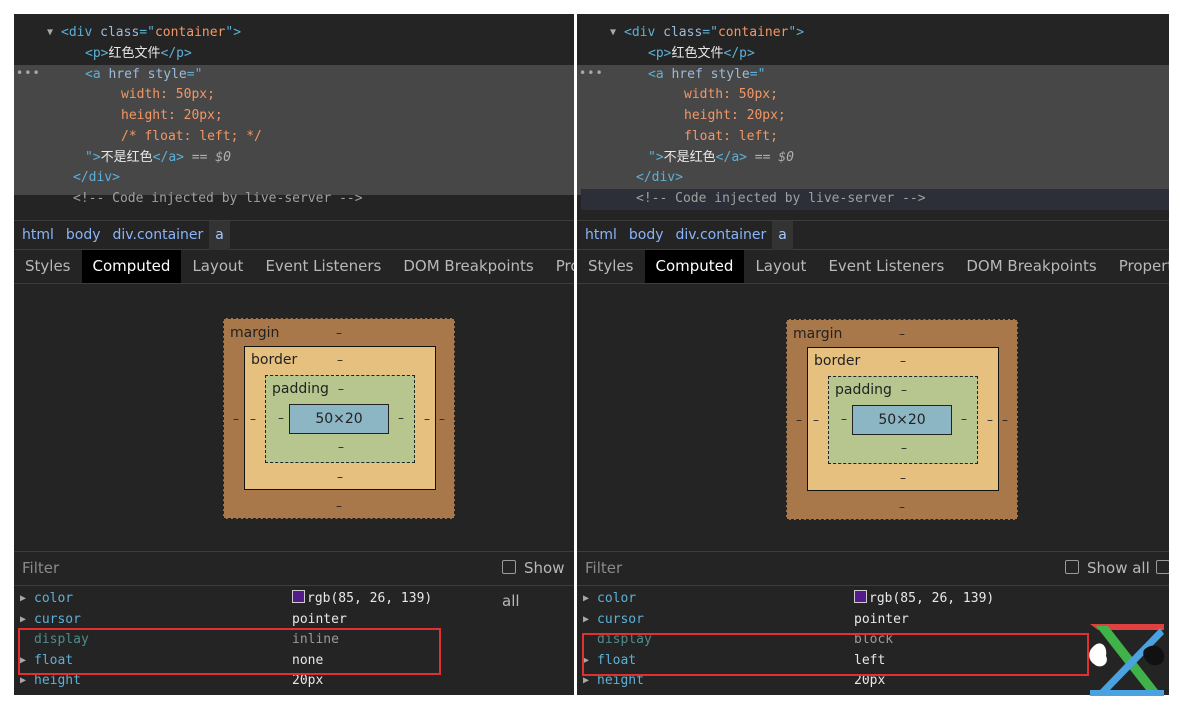  I want to click on code-line: float: left;, so click(926, 136).